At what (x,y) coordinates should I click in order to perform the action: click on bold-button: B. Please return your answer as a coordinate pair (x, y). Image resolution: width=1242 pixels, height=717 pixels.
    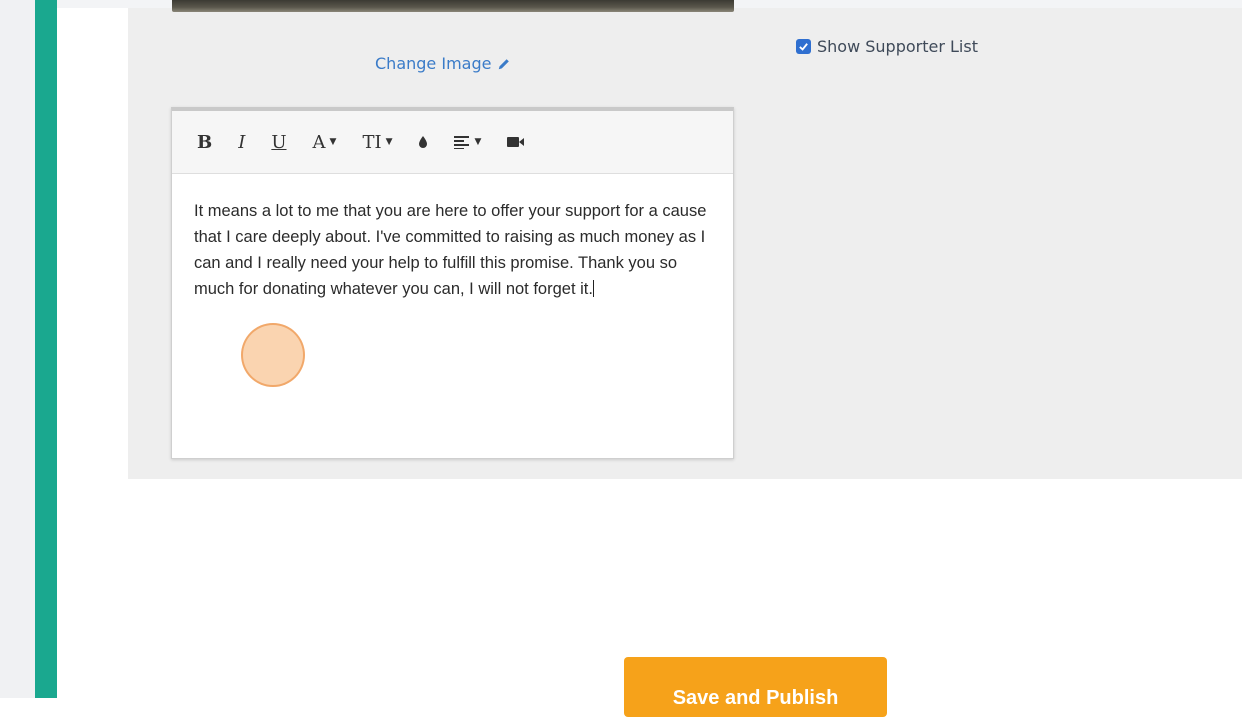
    Looking at the image, I should click on (204, 142).